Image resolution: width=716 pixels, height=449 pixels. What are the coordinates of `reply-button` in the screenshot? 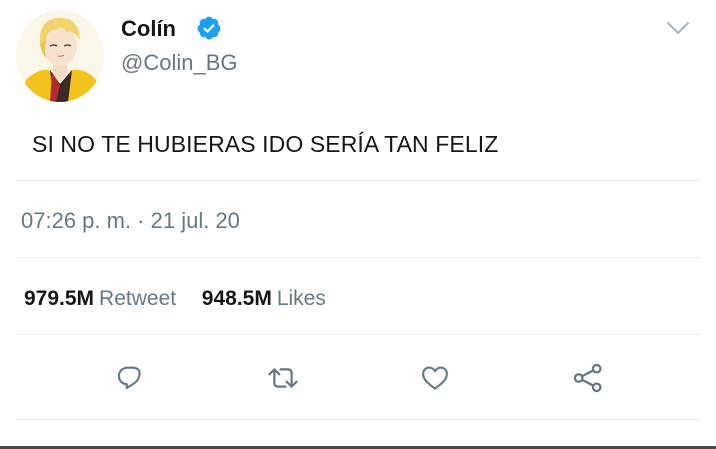 It's located at (130, 378).